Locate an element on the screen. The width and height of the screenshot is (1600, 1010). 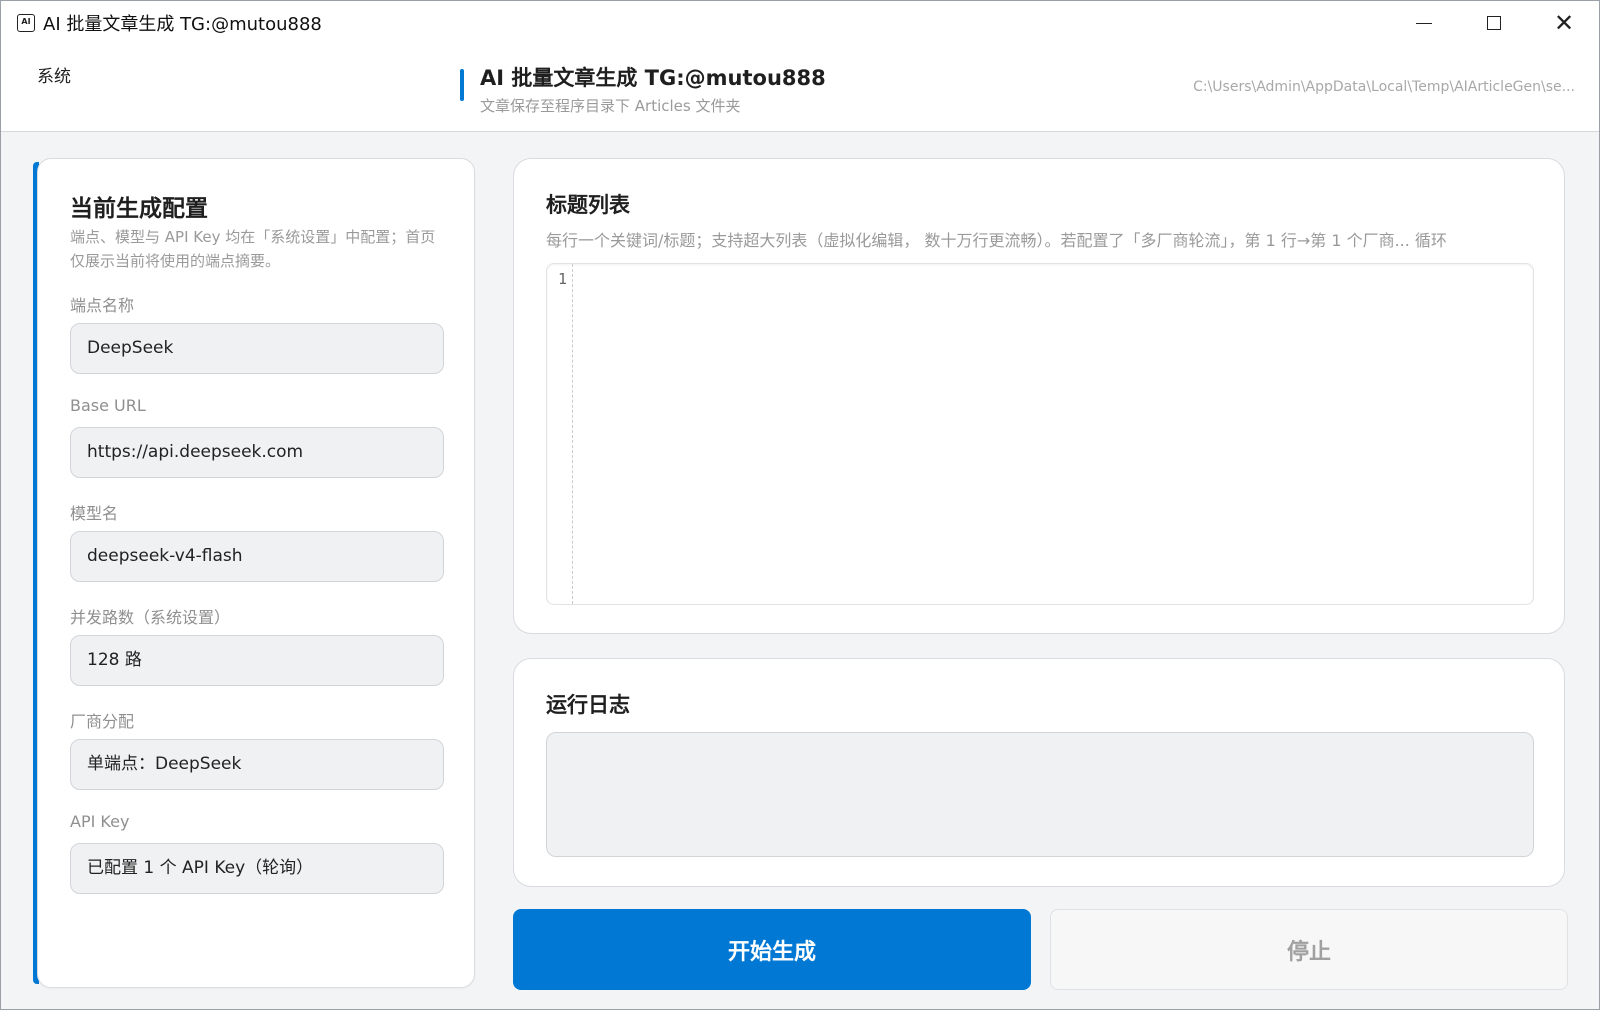
window-controls: ✕ is located at coordinates (1494, 23).